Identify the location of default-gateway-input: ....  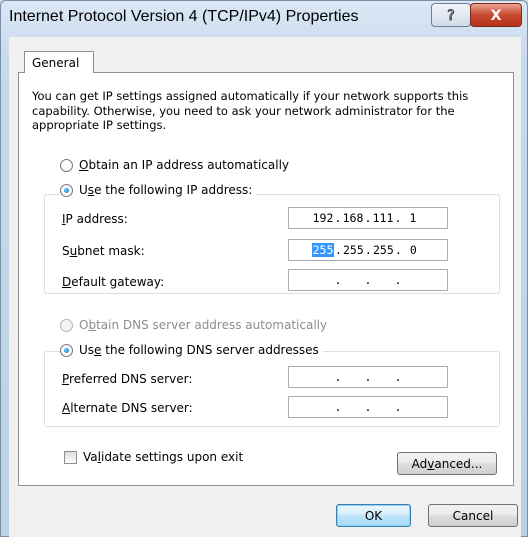
(368, 280).